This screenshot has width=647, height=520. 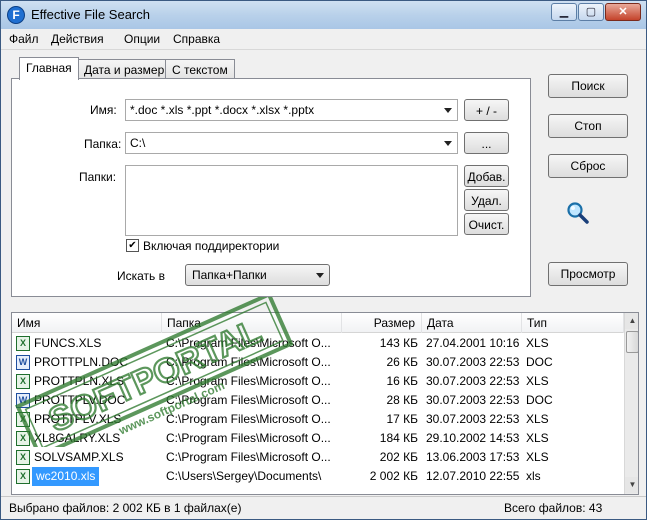 What do you see at coordinates (77, 438) in the screenshot?
I see `cell-name: XL8GALRY.XLS` at bounding box center [77, 438].